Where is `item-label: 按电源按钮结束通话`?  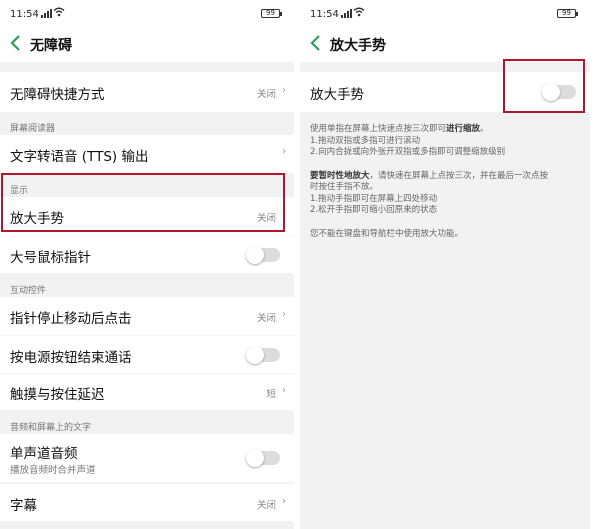 item-label: 按电源按钮结束通话 is located at coordinates (71, 358).